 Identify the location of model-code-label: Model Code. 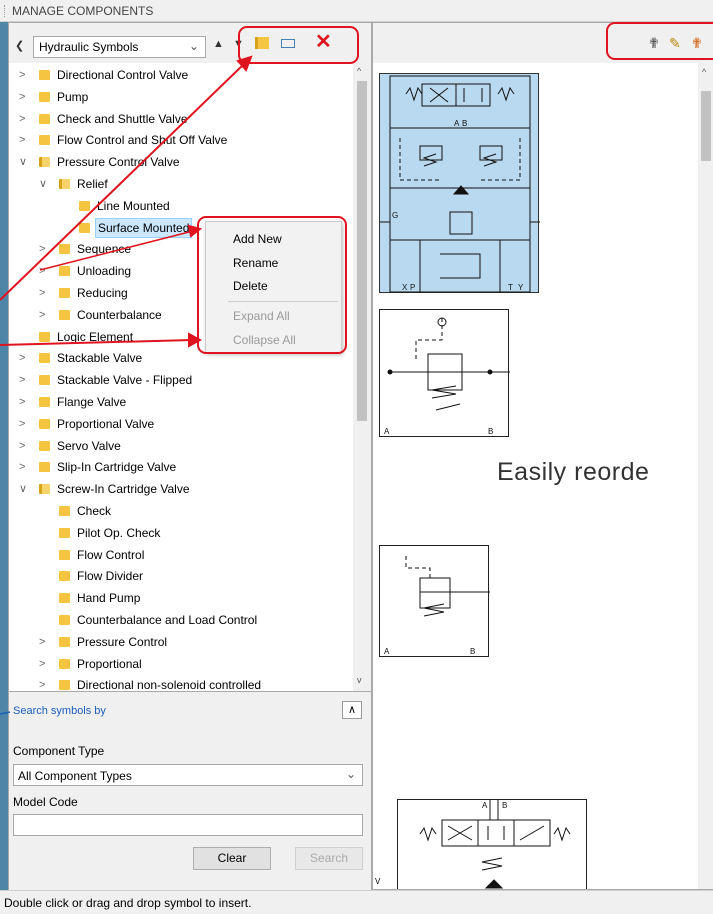
(45, 802).